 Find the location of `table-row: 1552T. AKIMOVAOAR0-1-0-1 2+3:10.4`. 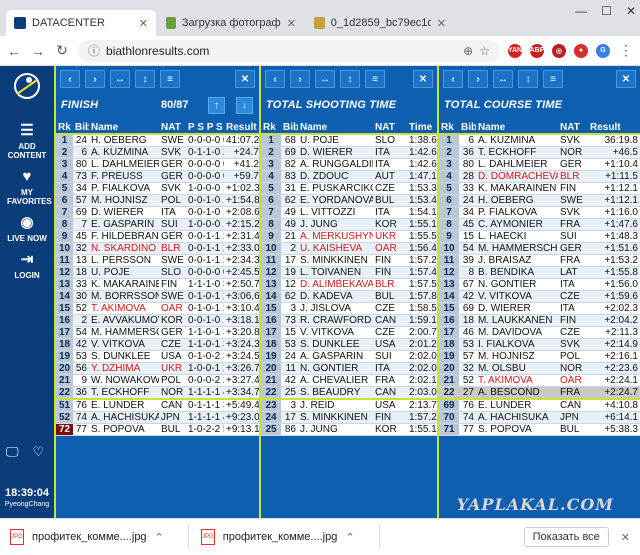

table-row: 1552T. AKIMOVAOAR0-1-0-1 2+3:10.4 is located at coordinates (158, 308).